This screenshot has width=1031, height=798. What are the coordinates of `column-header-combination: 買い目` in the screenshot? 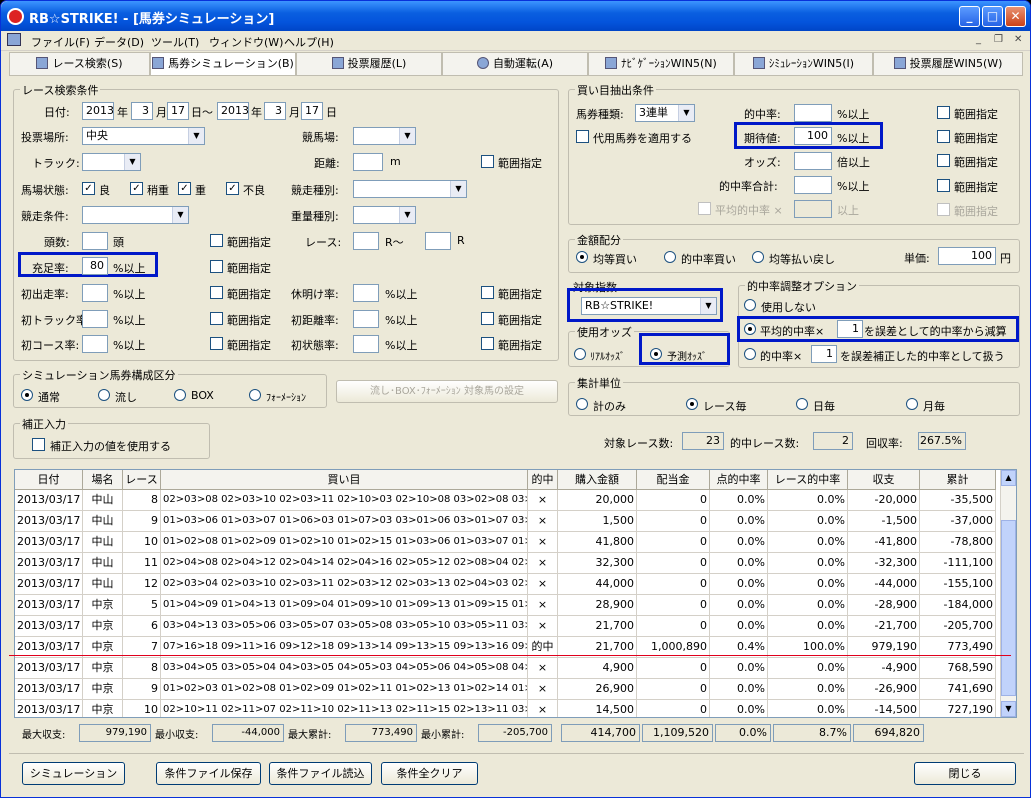 It's located at (344, 480).